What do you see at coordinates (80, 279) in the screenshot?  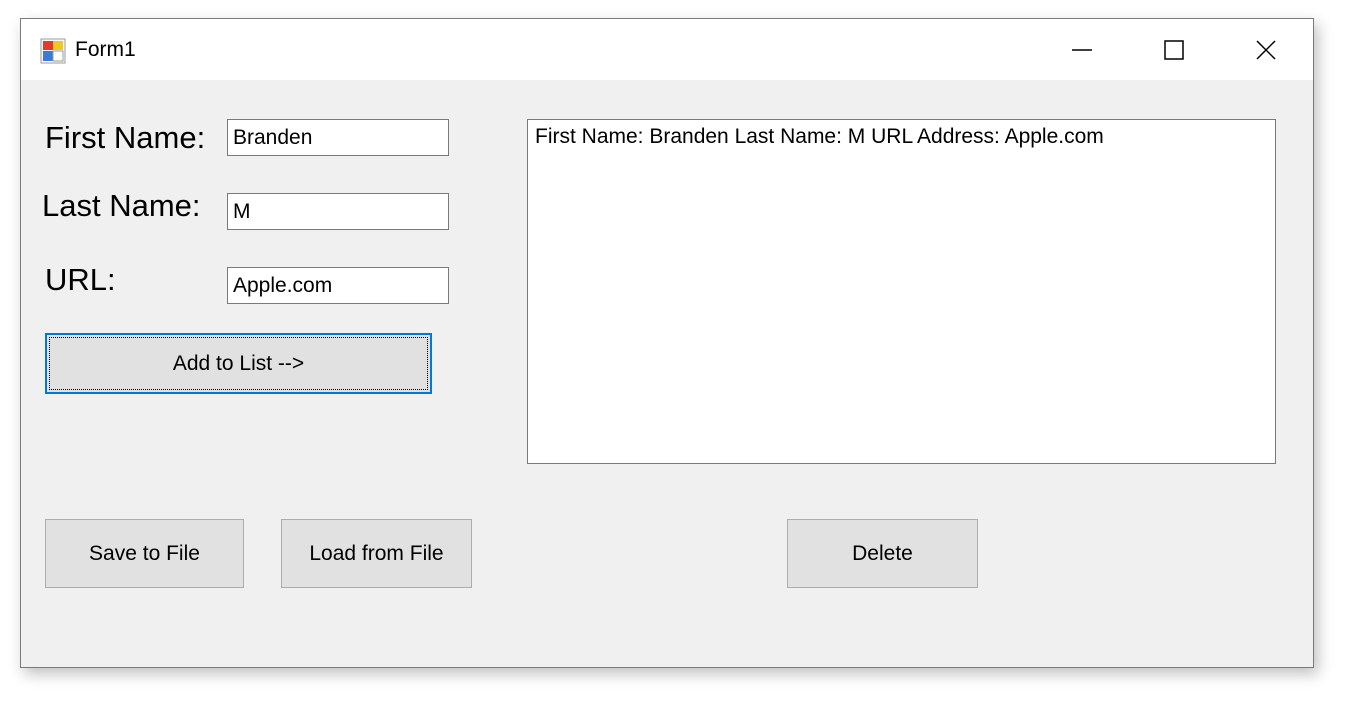 I see `url-label: URL:` at bounding box center [80, 279].